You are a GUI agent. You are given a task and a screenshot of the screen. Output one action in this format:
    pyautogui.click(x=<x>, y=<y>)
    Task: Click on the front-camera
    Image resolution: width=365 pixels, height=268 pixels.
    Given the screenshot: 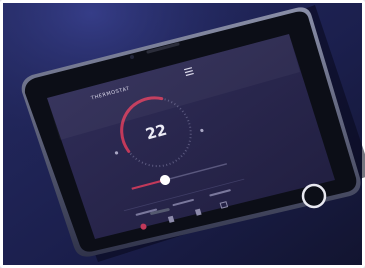 What is the action you would take?
    pyautogui.click(x=132, y=57)
    